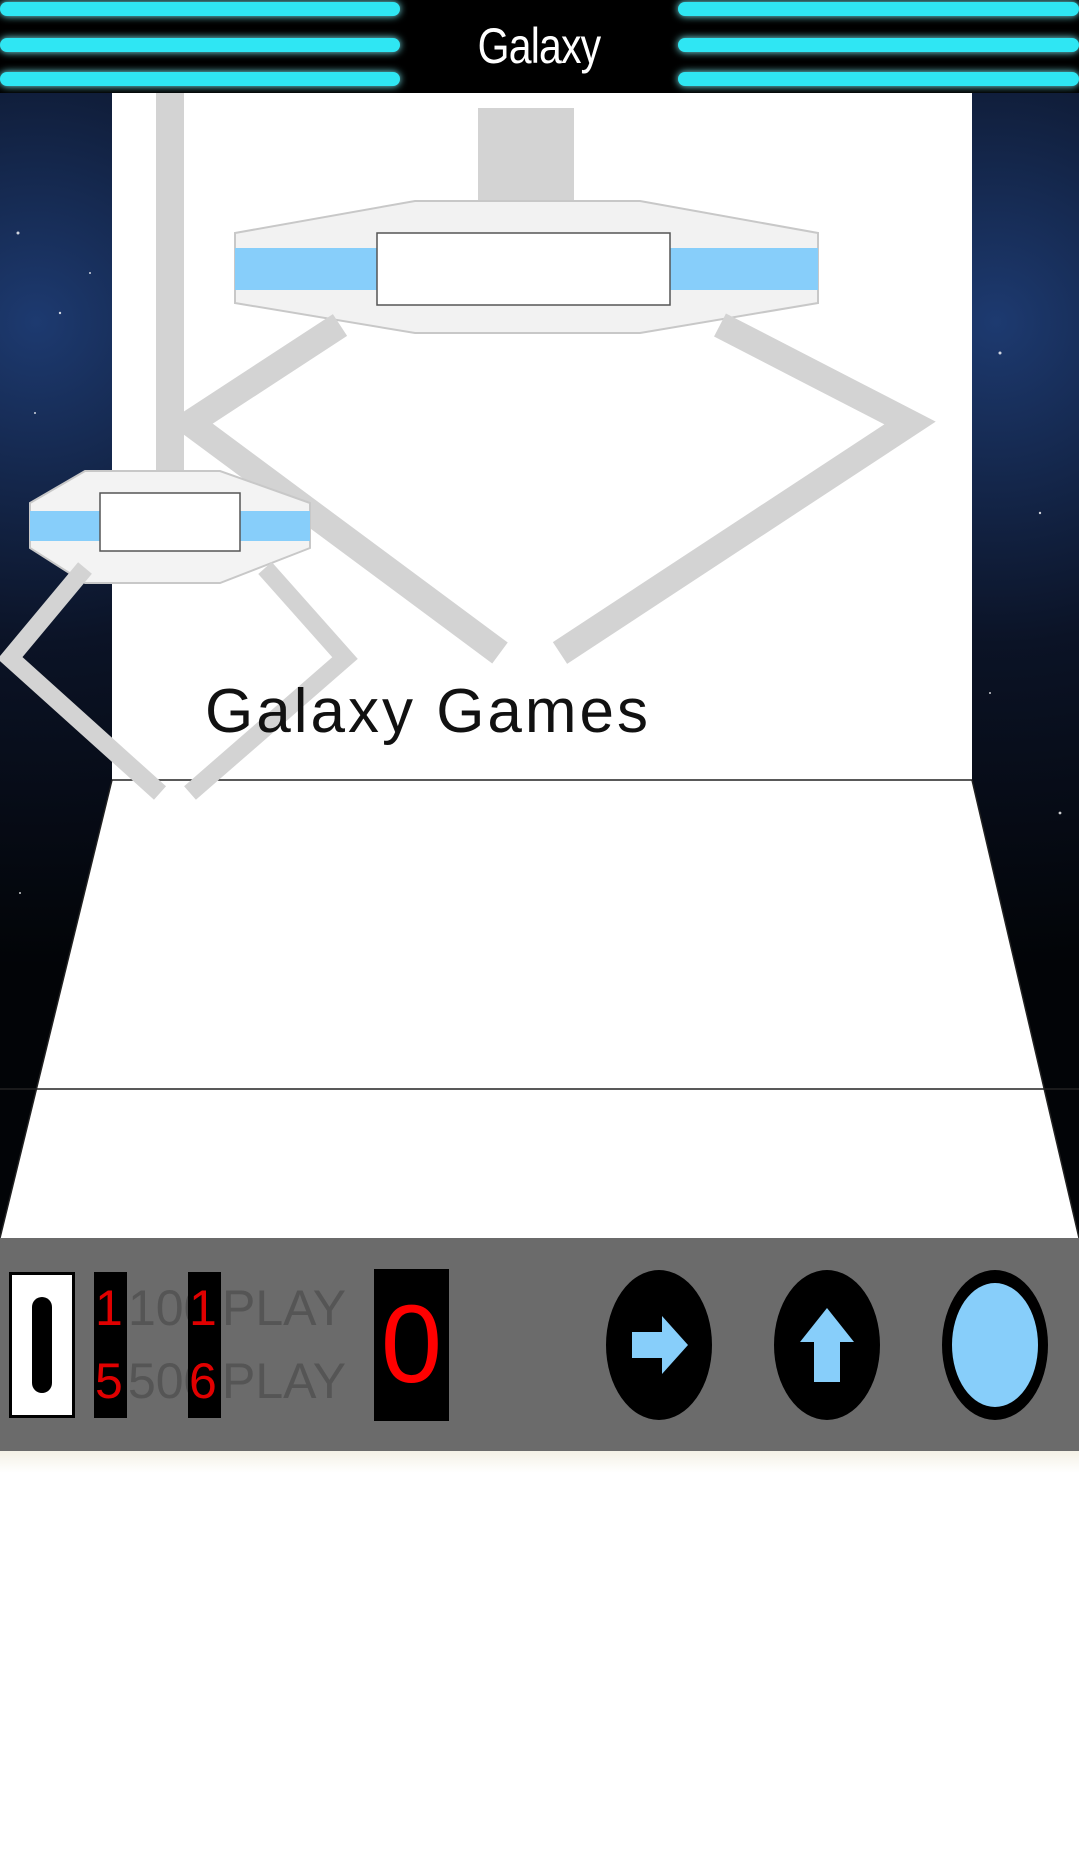 The image size is (1079, 1859). I want to click on credit-counter: 0, so click(411, 1345).